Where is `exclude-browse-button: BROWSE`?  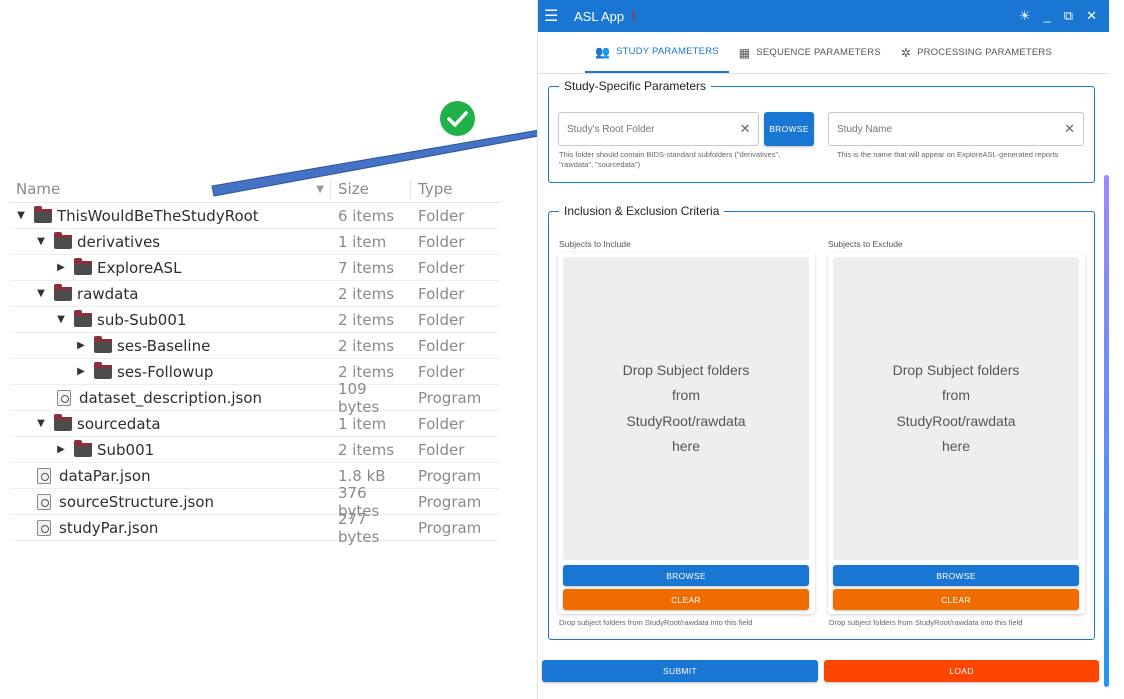 exclude-browse-button: BROWSE is located at coordinates (956, 575).